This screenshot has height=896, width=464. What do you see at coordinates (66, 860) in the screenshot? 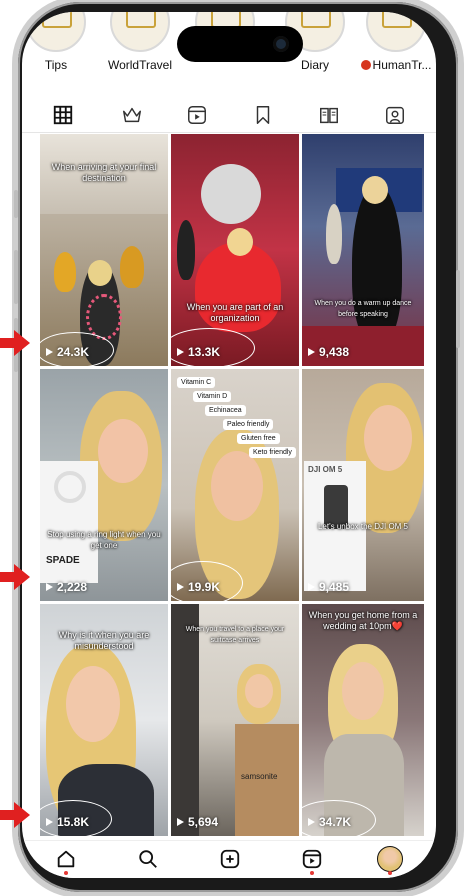
I see `home-icon` at bounding box center [66, 860].